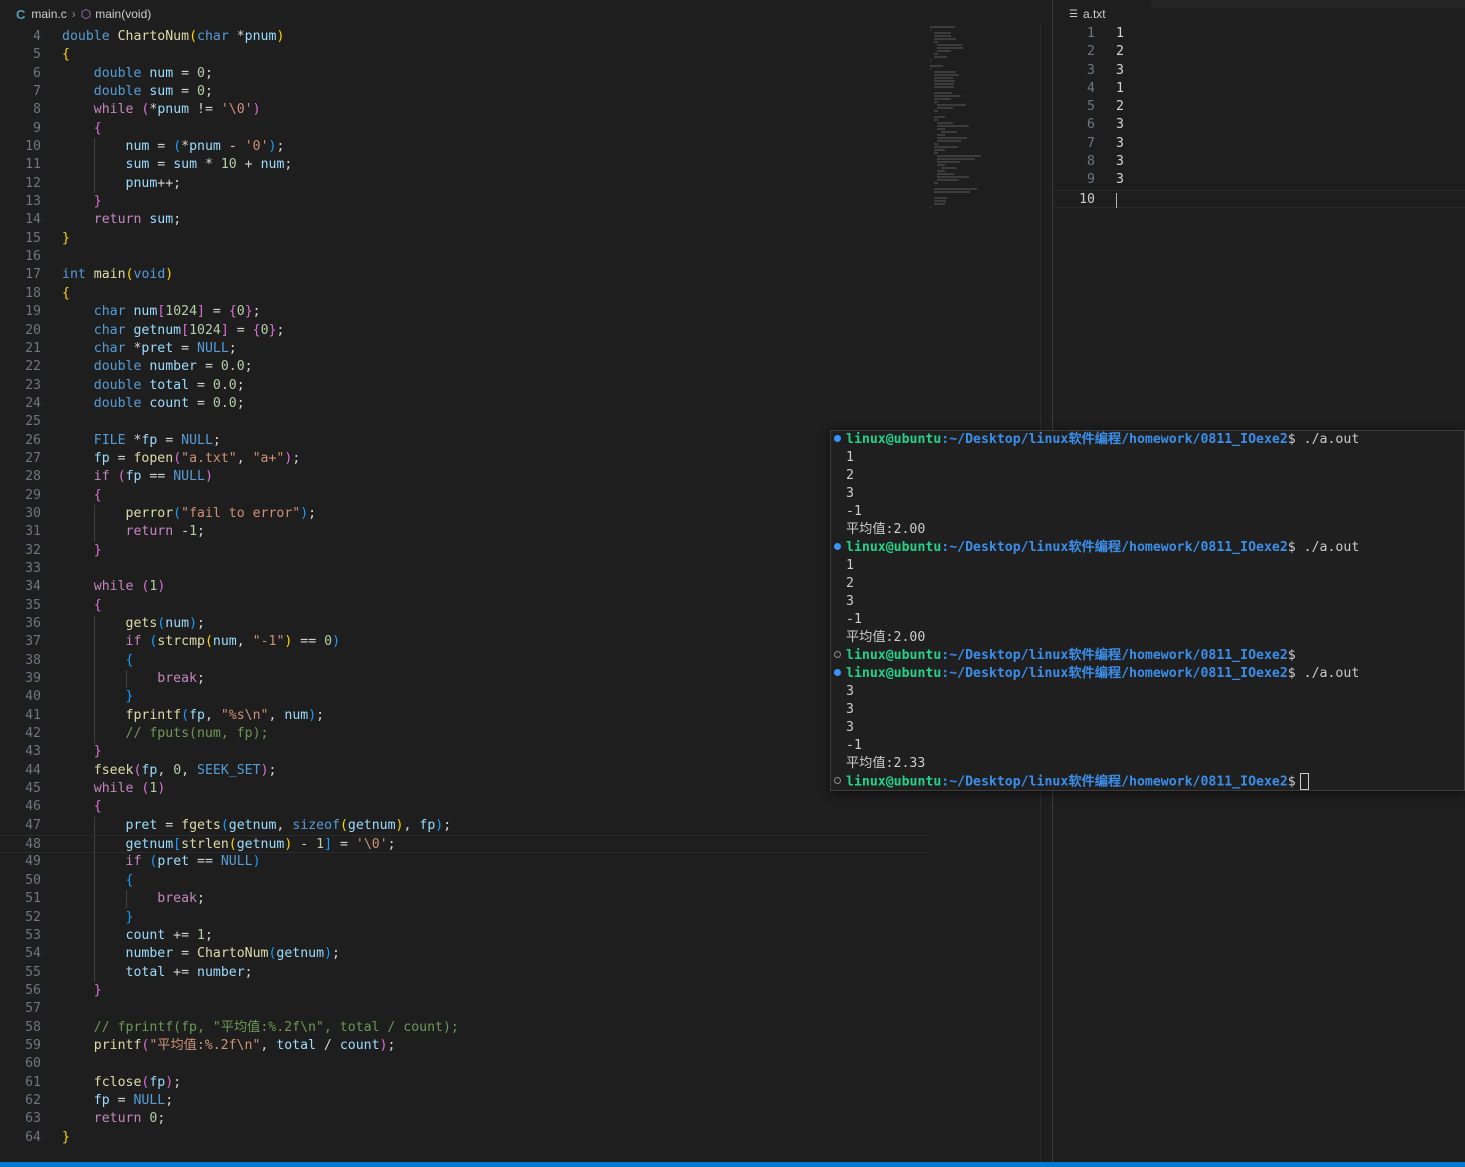 The width and height of the screenshot is (1465, 1167). Describe the element at coordinates (33, 752) in the screenshot. I see `line-number: 43` at that location.